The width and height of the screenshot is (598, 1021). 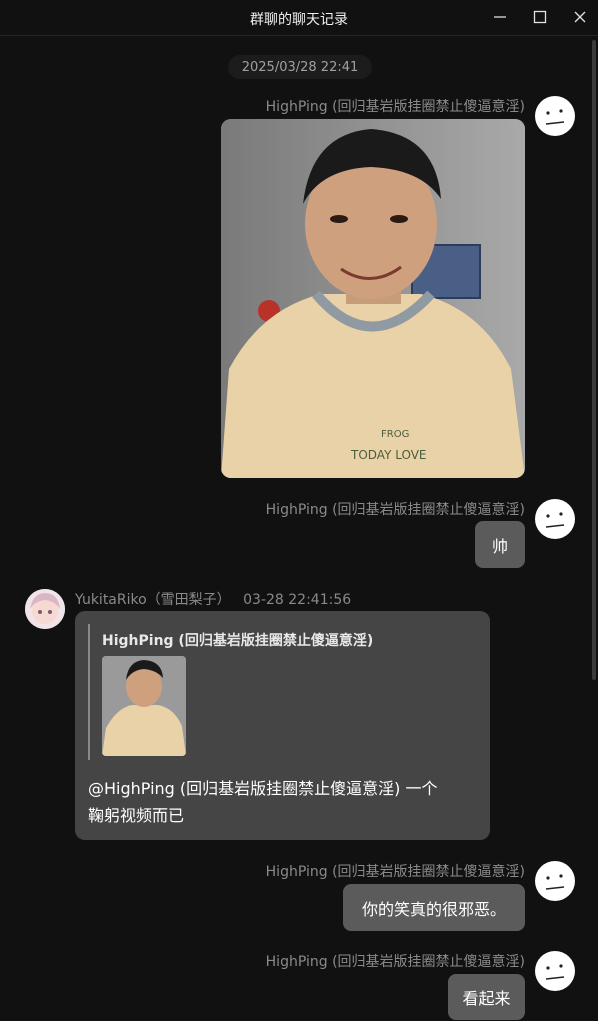 I want to click on close-icon, so click(x=580, y=17).